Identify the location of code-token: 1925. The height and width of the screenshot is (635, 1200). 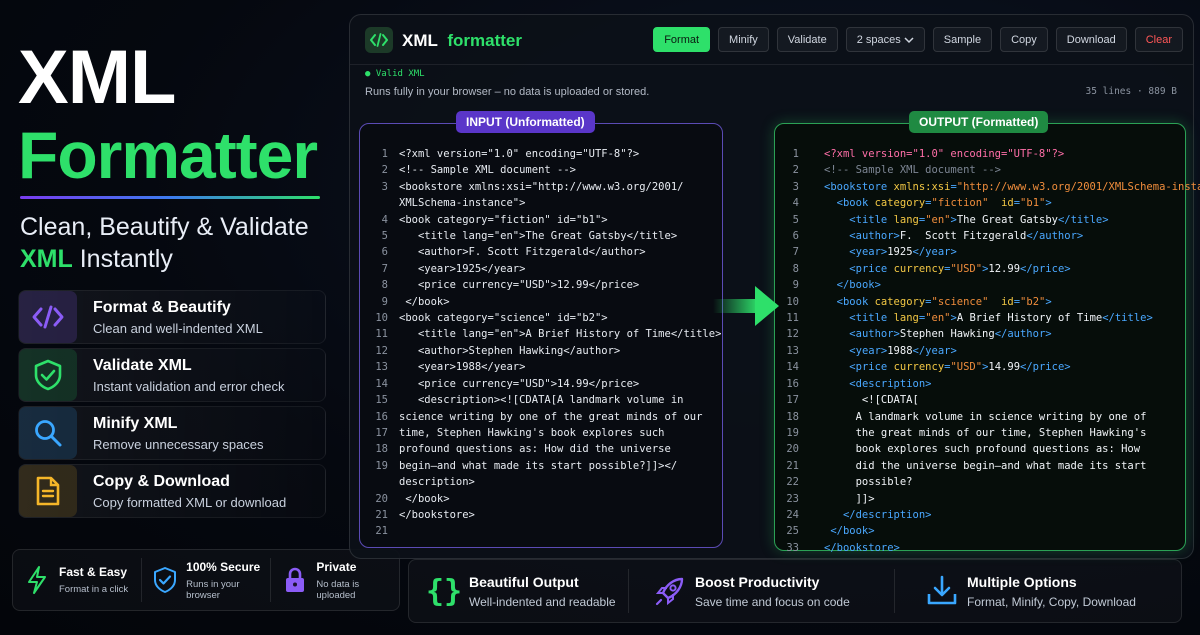
(900, 252).